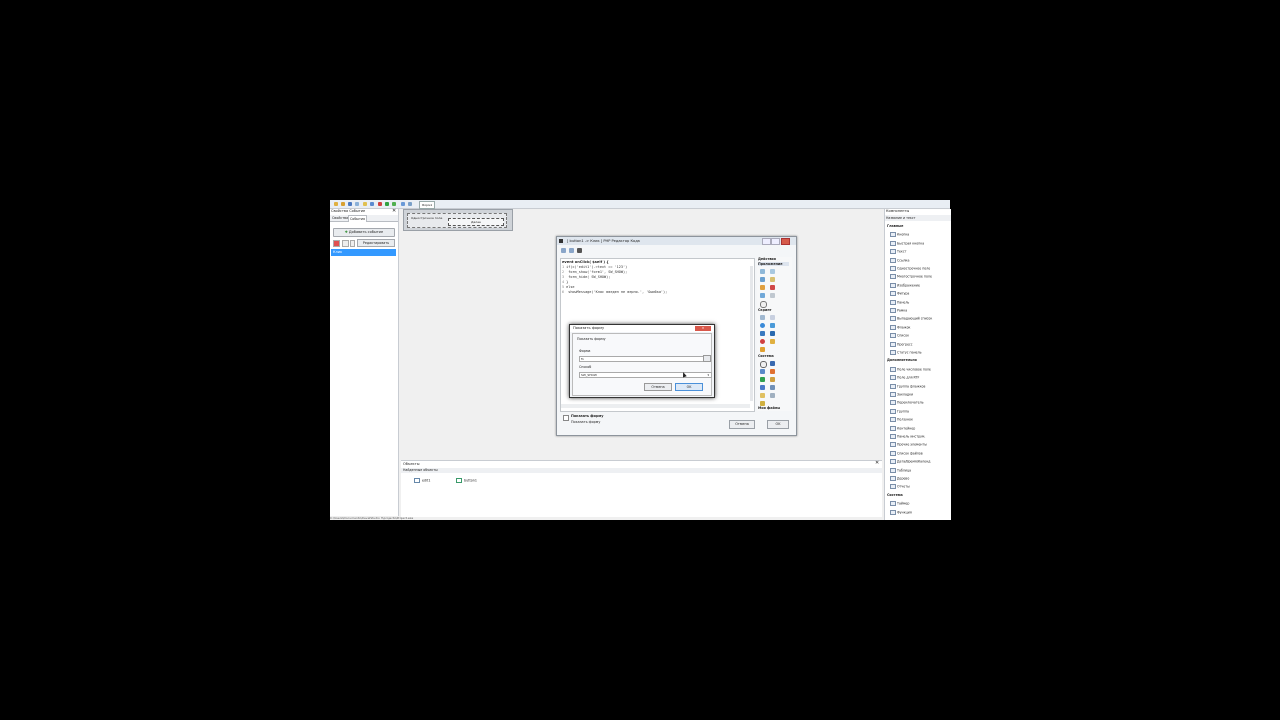 The image size is (1280, 720). I want to click on message-icon, so click(762, 287).